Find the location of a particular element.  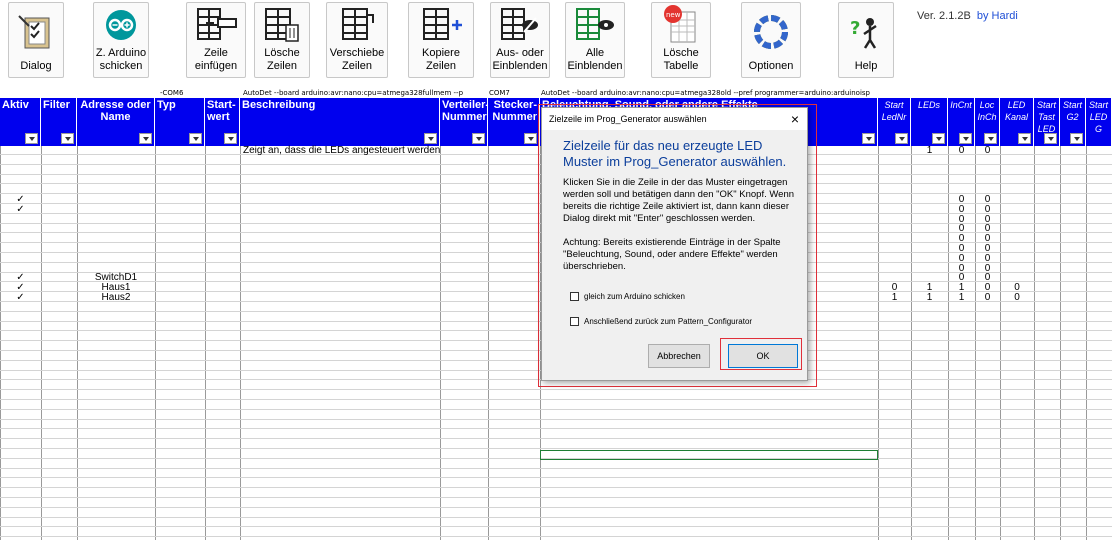

delete-rows-button: Lösche Zeilen is located at coordinates (282, 40).